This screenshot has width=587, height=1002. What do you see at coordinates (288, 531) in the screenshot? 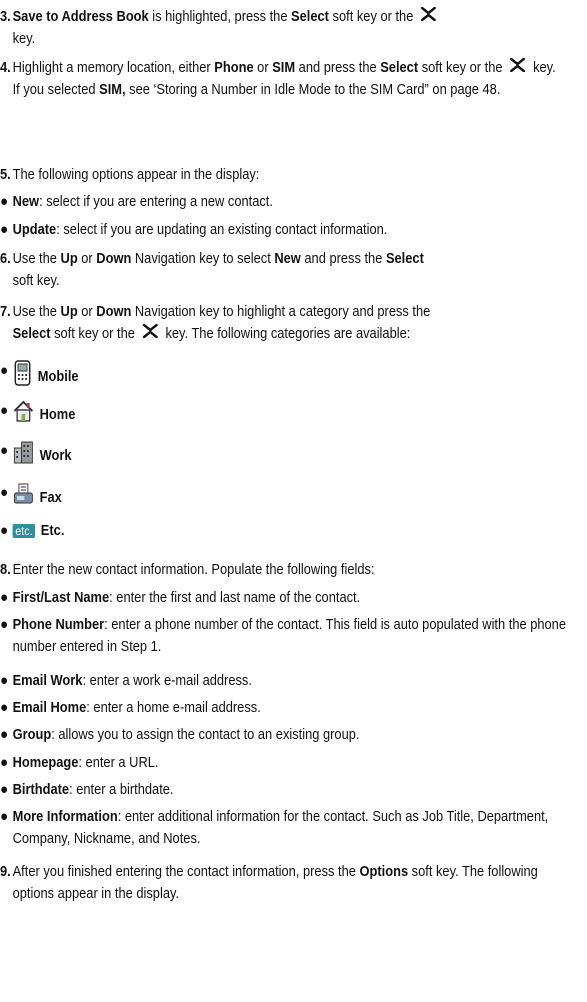
I see `category-etc: ● etc. Etc.` at bounding box center [288, 531].